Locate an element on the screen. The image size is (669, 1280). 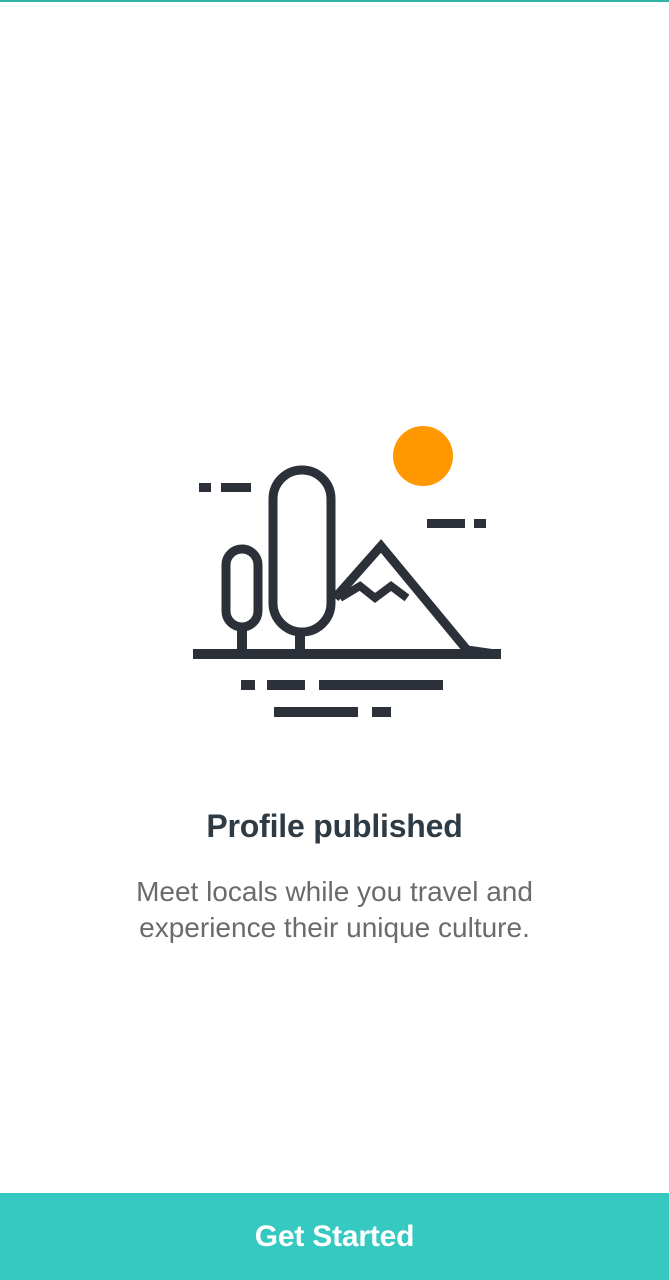
small-tree-icon is located at coordinates (242, 588).